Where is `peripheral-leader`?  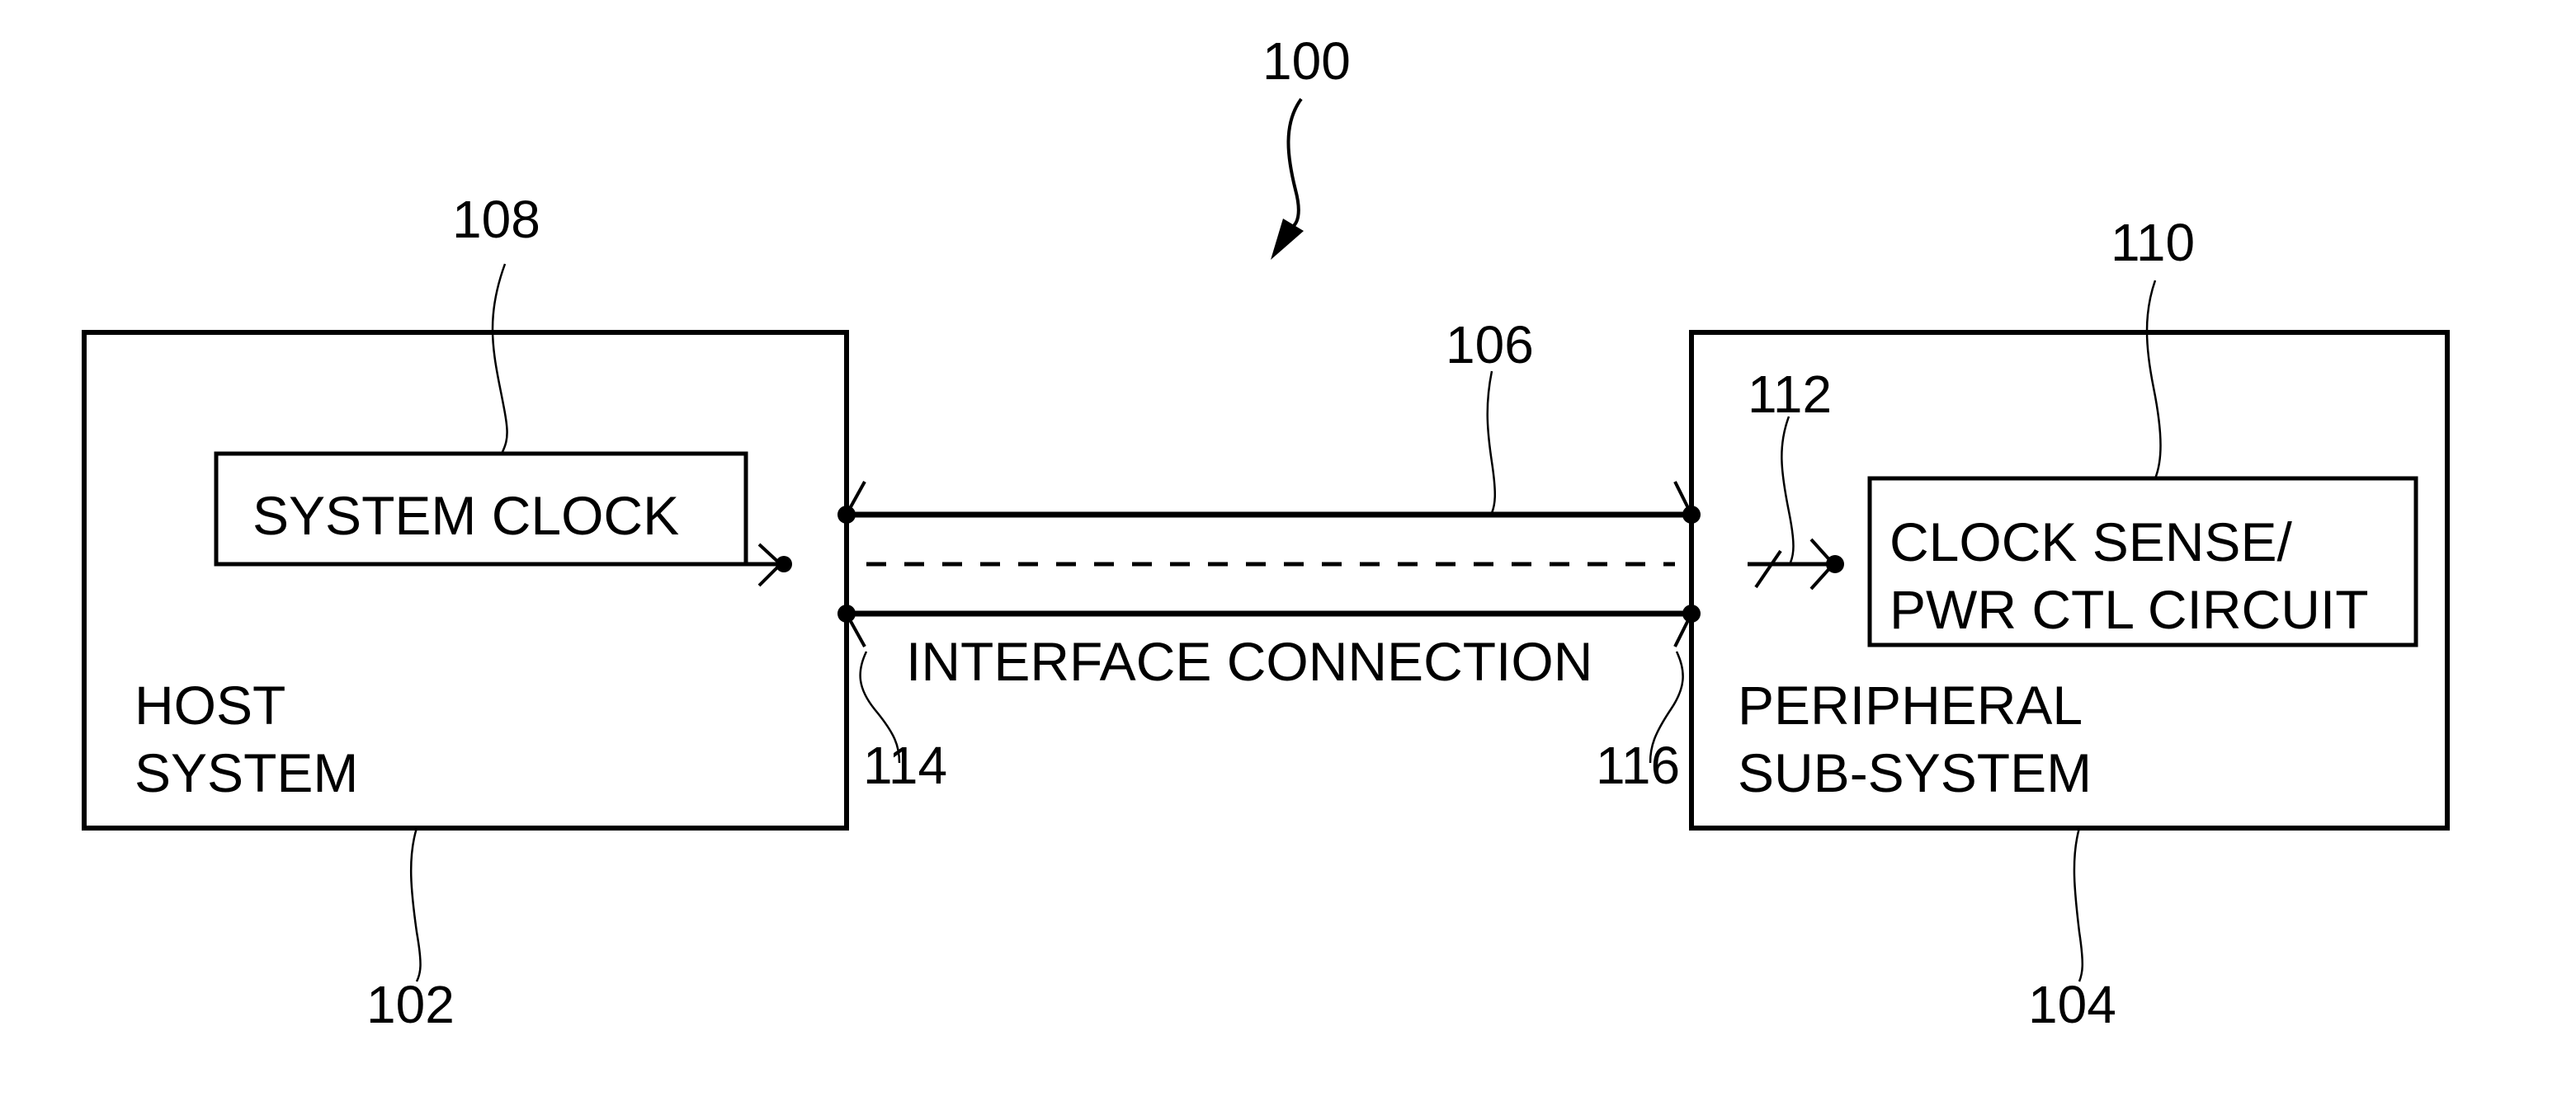
peripheral-leader is located at coordinates (2078, 904).